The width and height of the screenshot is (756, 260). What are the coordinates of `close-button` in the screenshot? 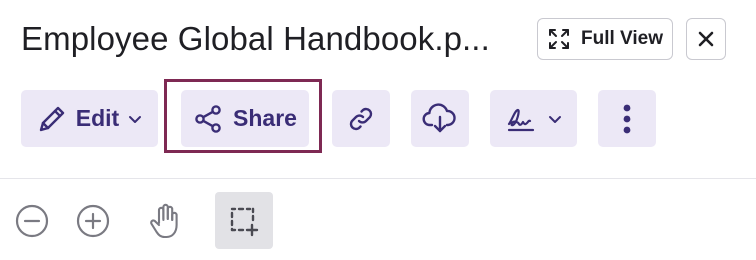 It's located at (706, 39).